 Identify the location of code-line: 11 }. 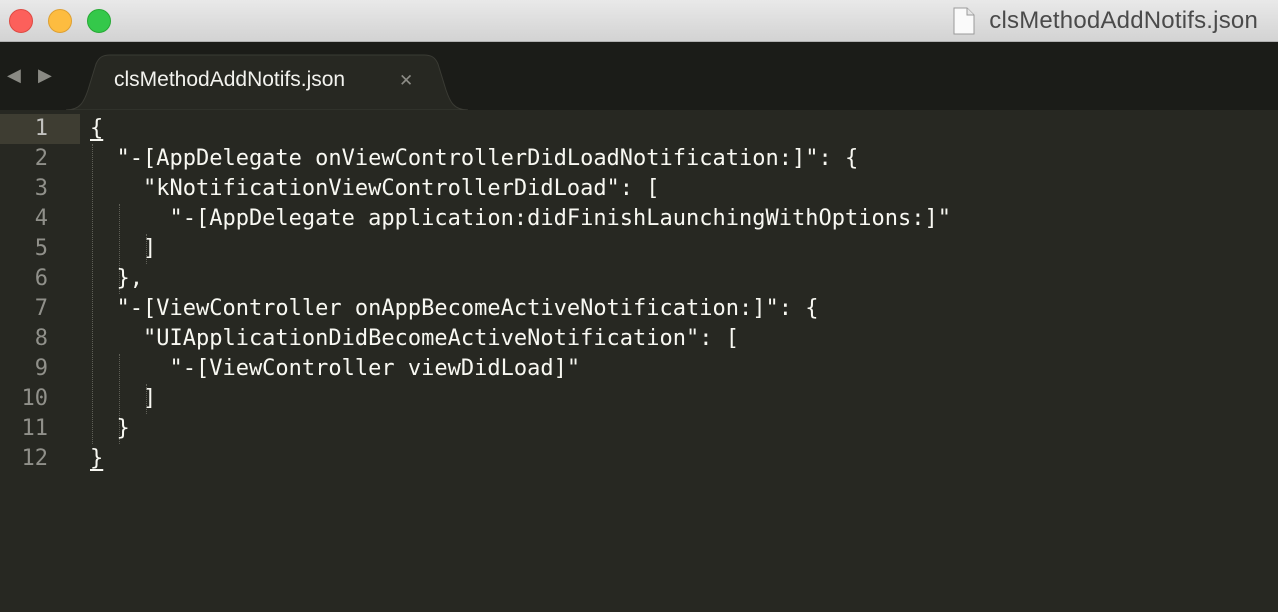
(639, 425).